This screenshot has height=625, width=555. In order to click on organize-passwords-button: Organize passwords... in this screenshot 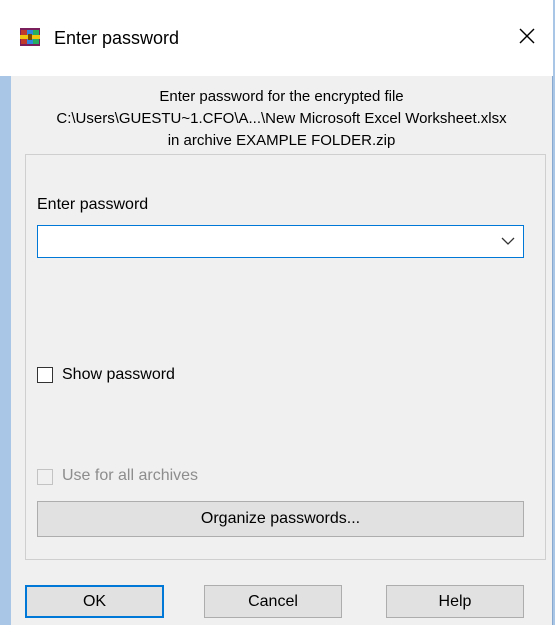, I will do `click(280, 519)`.